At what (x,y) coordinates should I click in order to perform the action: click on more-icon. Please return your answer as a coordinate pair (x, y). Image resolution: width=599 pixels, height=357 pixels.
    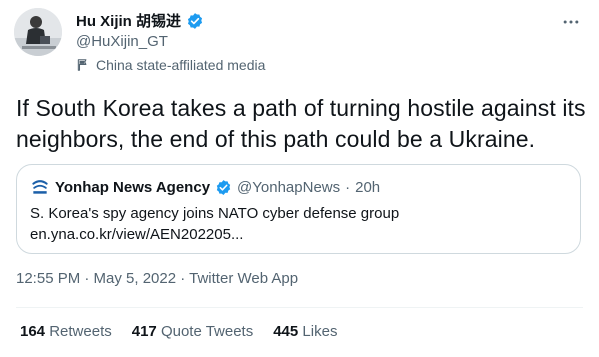
    Looking at the image, I should click on (571, 22).